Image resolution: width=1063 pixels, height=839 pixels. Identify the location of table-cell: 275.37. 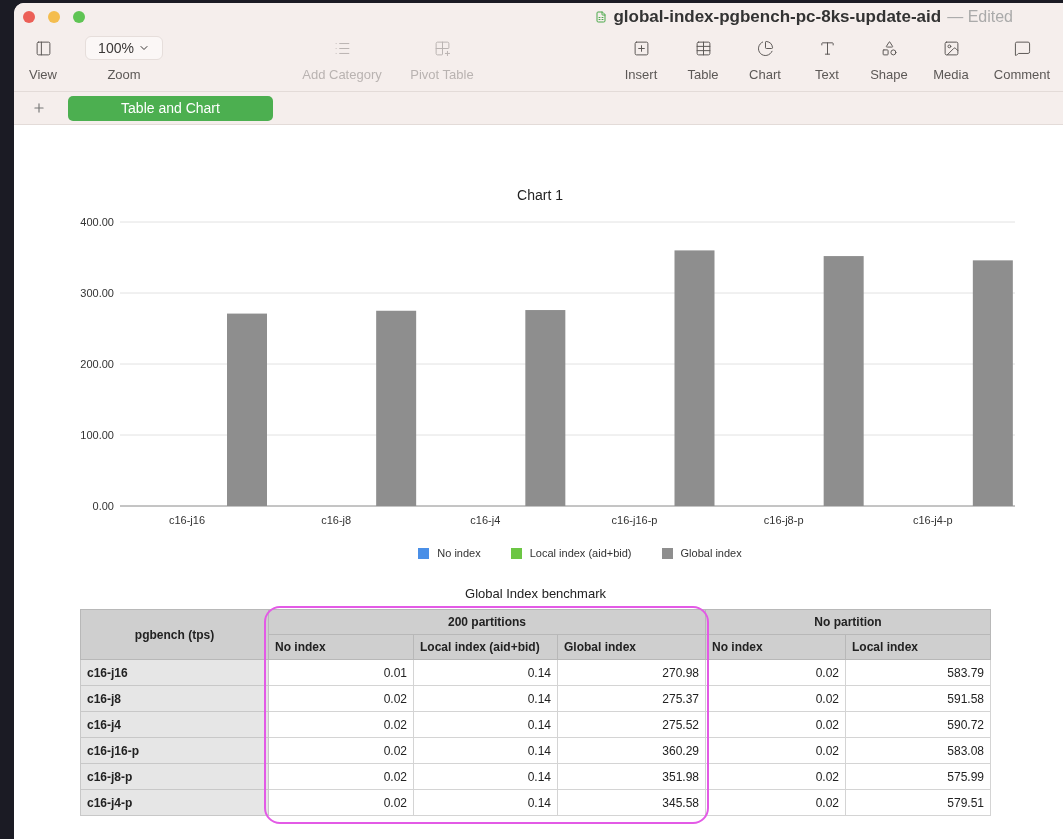
(631, 698).